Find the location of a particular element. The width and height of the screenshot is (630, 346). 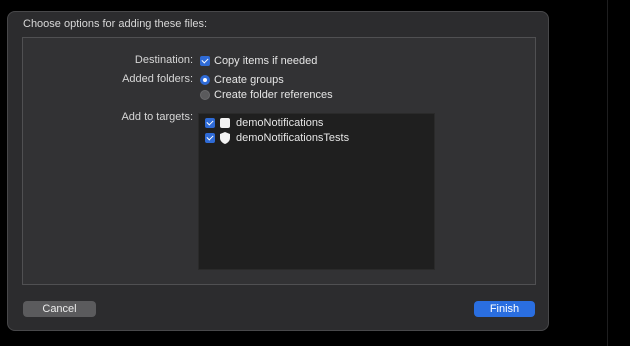

target-row-demonotificationstests: demoNotificationsTests is located at coordinates (316, 139).